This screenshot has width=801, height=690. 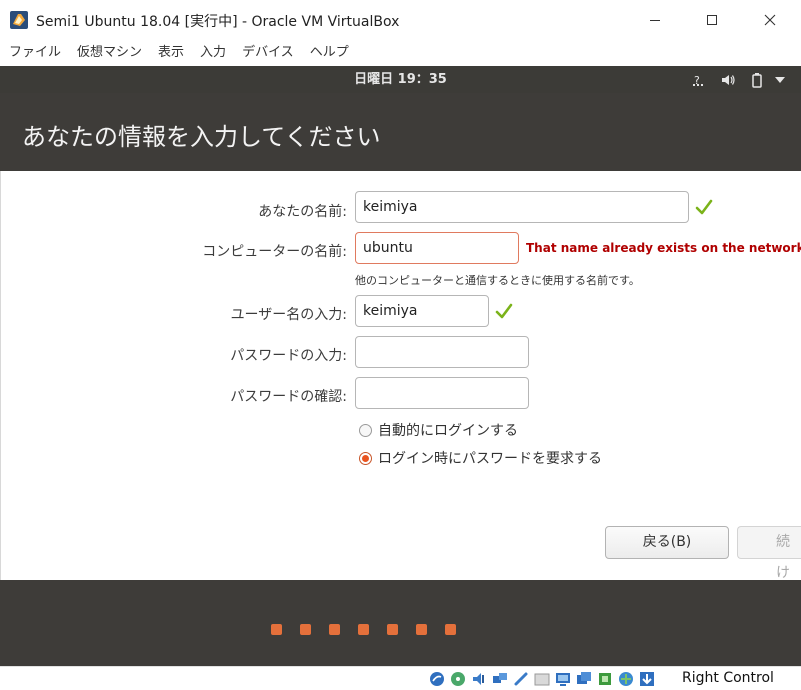 What do you see at coordinates (490, 459) in the screenshot?
I see `require-password-label: ログイン時にパスワードを要求する` at bounding box center [490, 459].